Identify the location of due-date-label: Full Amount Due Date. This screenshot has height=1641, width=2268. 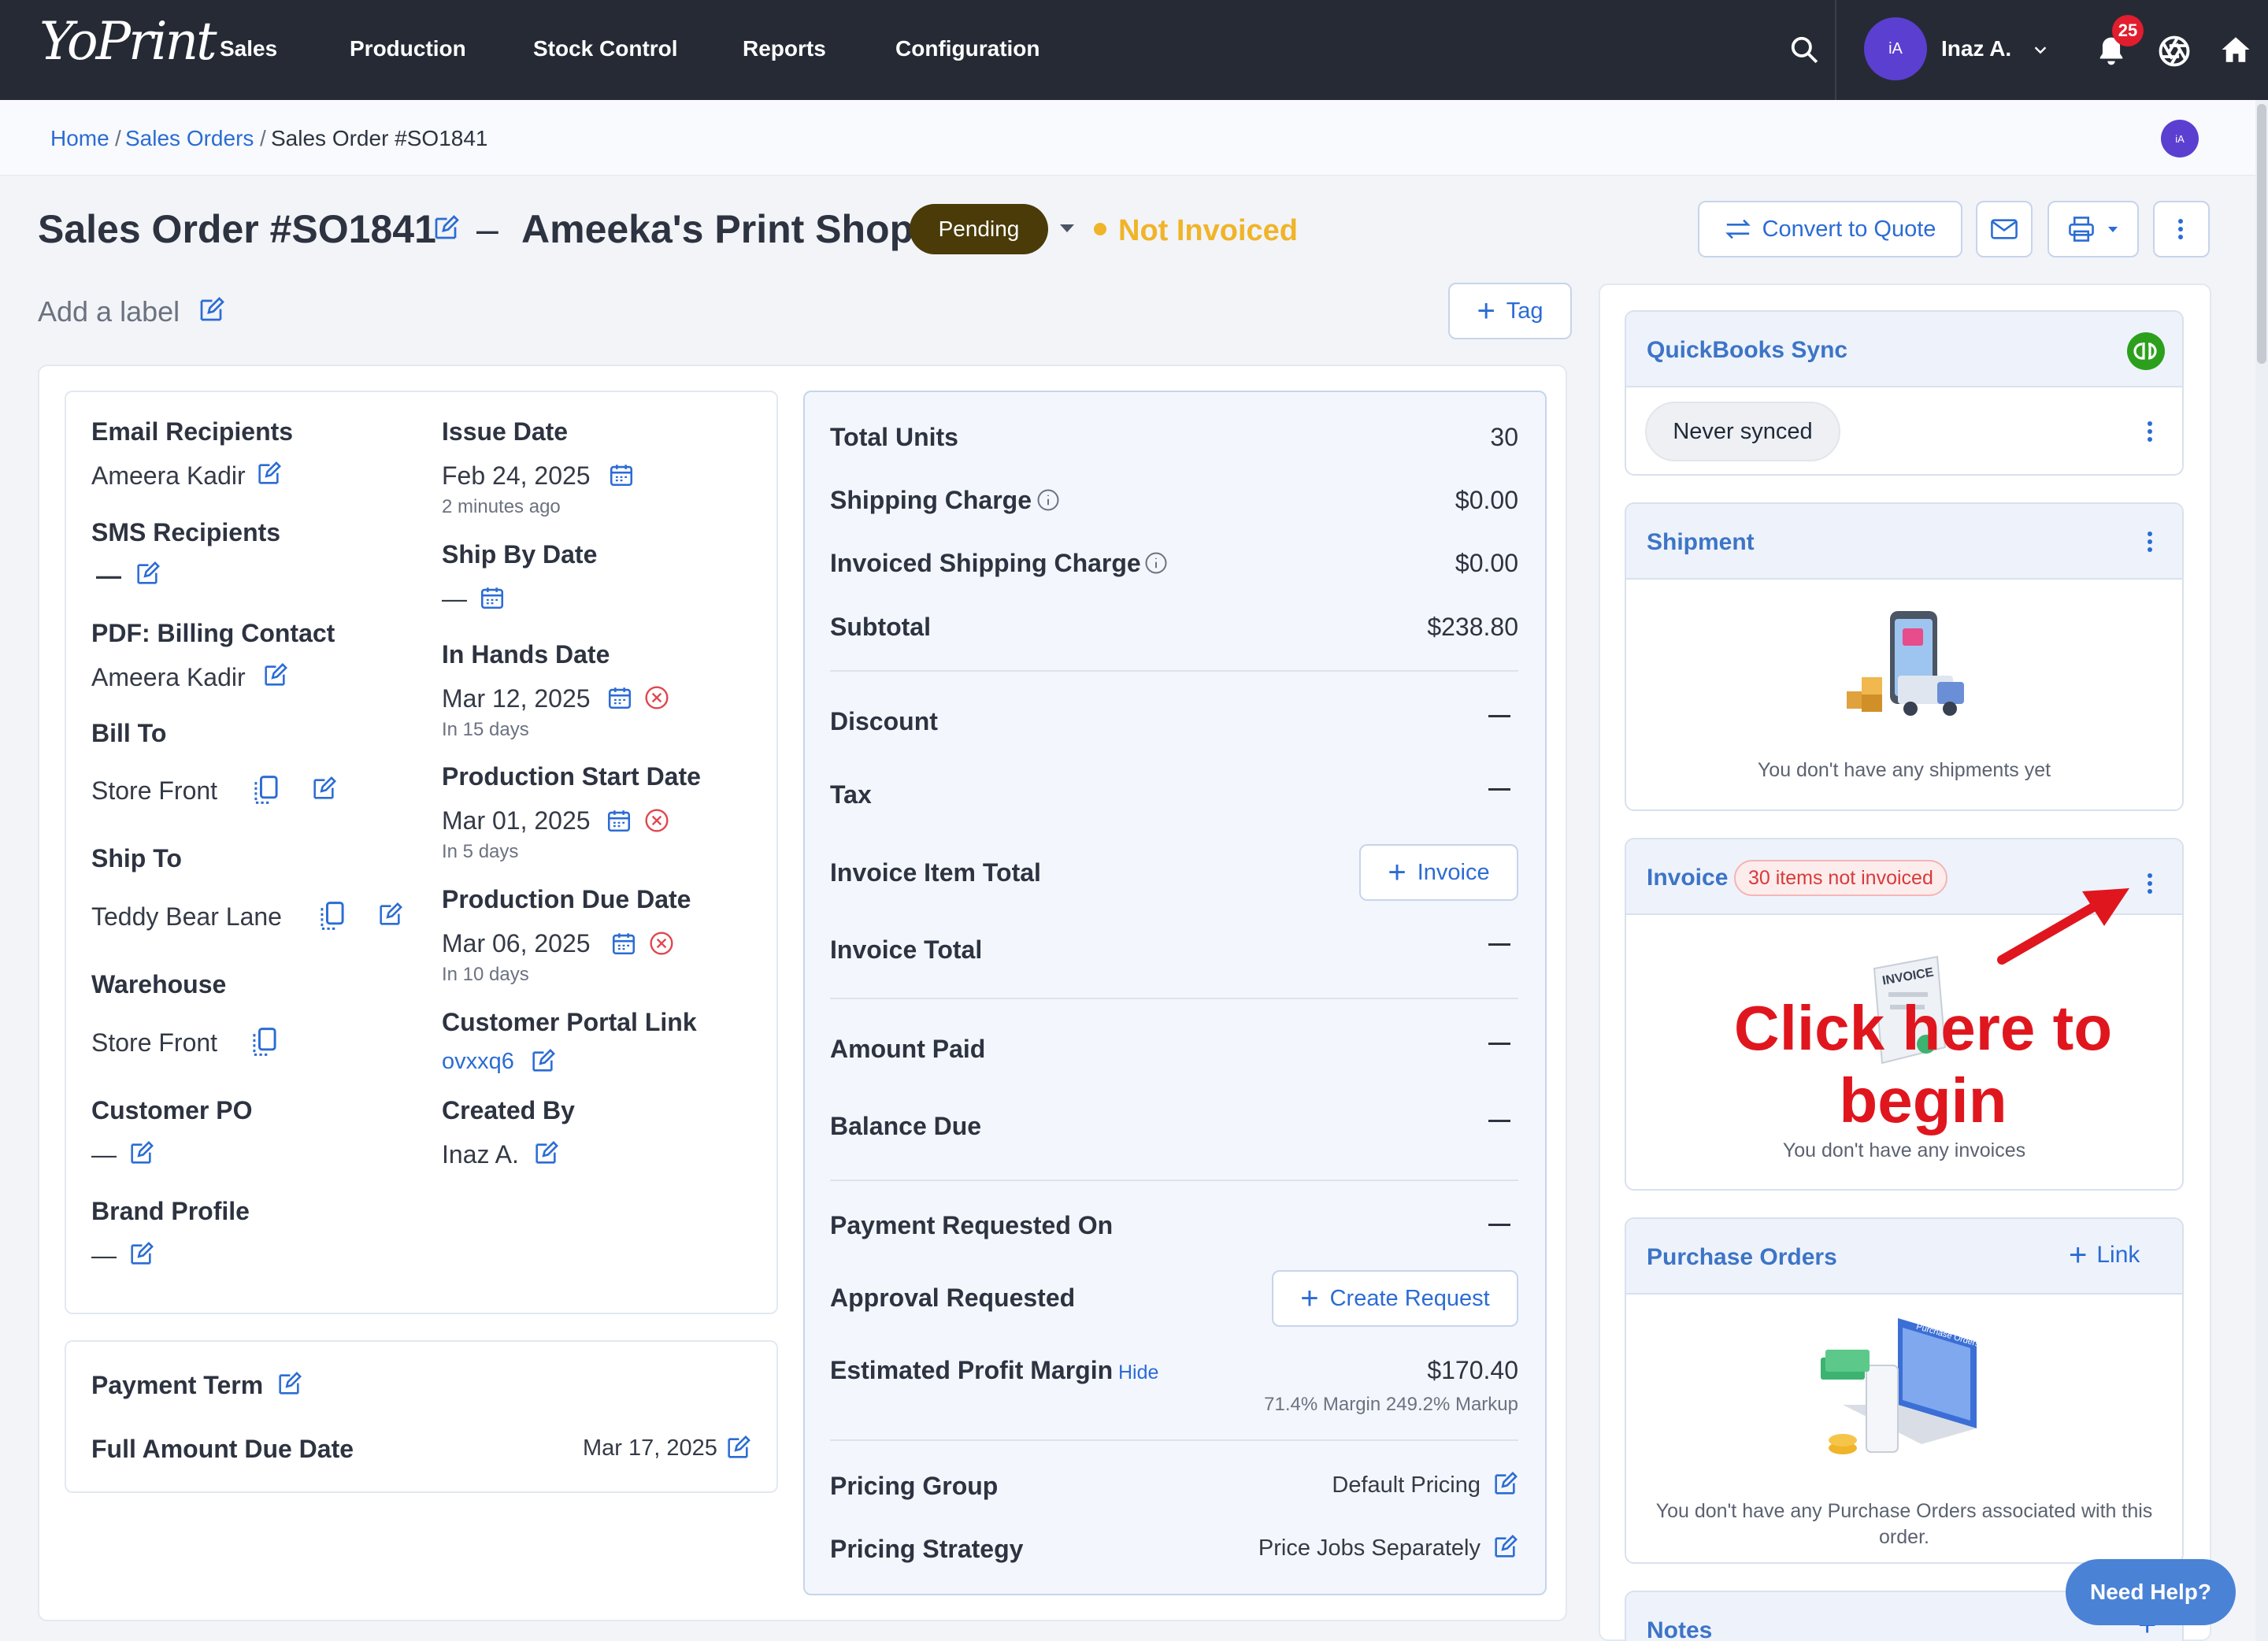
(222, 1449).